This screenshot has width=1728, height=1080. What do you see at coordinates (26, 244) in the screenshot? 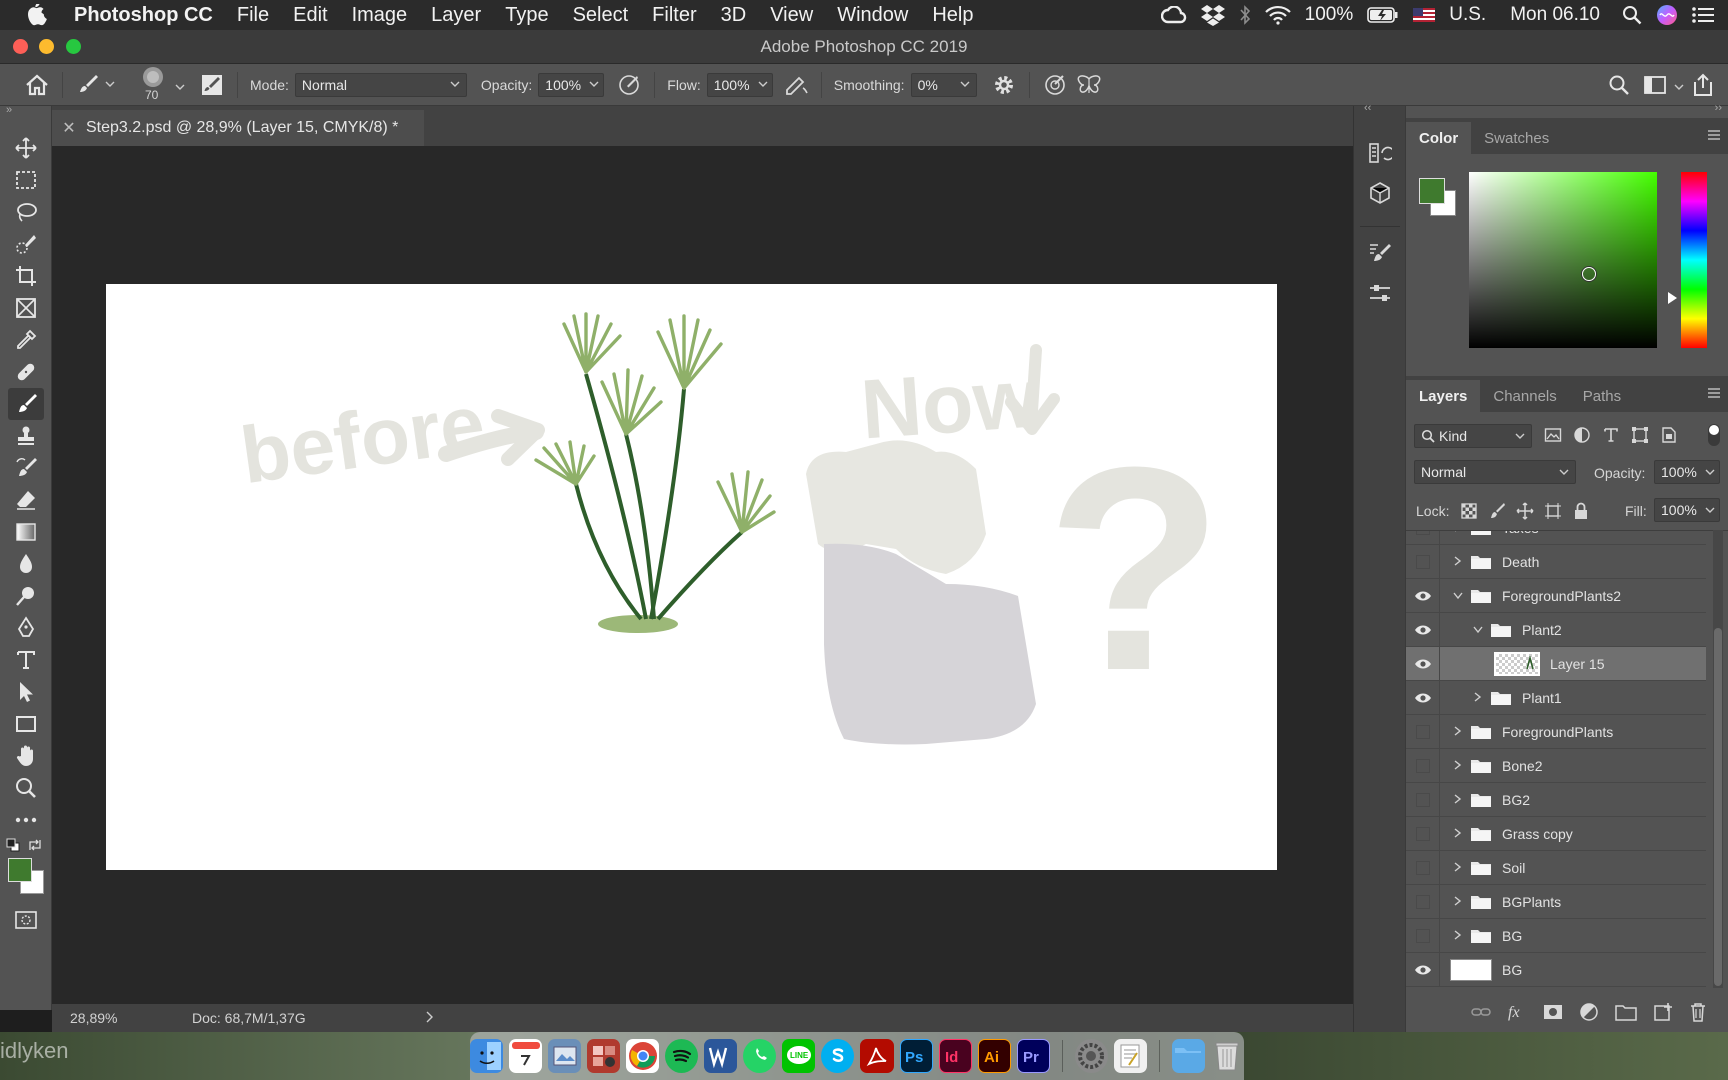
I see `quick-selection-tool-icon` at bounding box center [26, 244].